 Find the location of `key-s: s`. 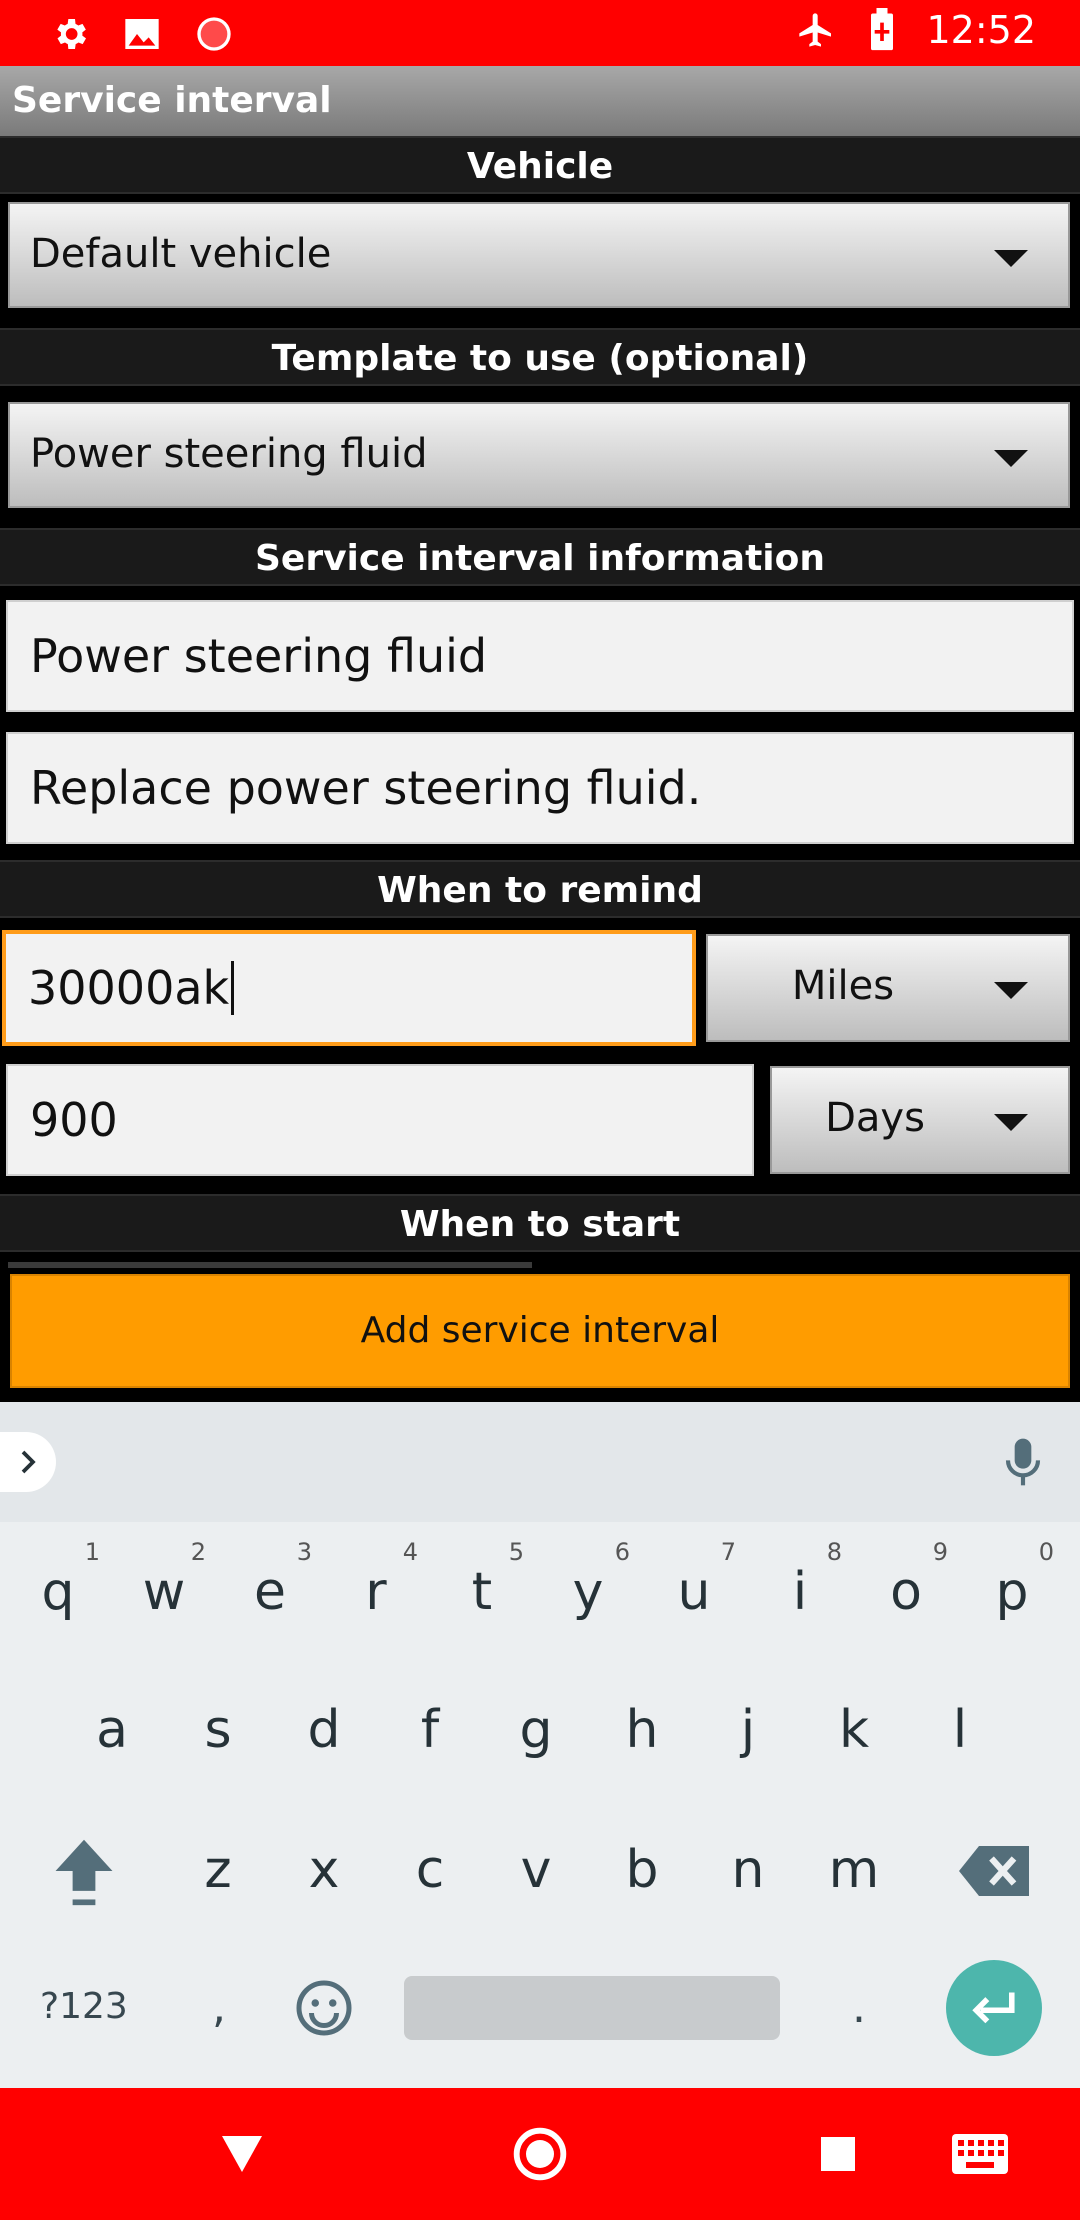

key-s: s is located at coordinates (218, 1730).